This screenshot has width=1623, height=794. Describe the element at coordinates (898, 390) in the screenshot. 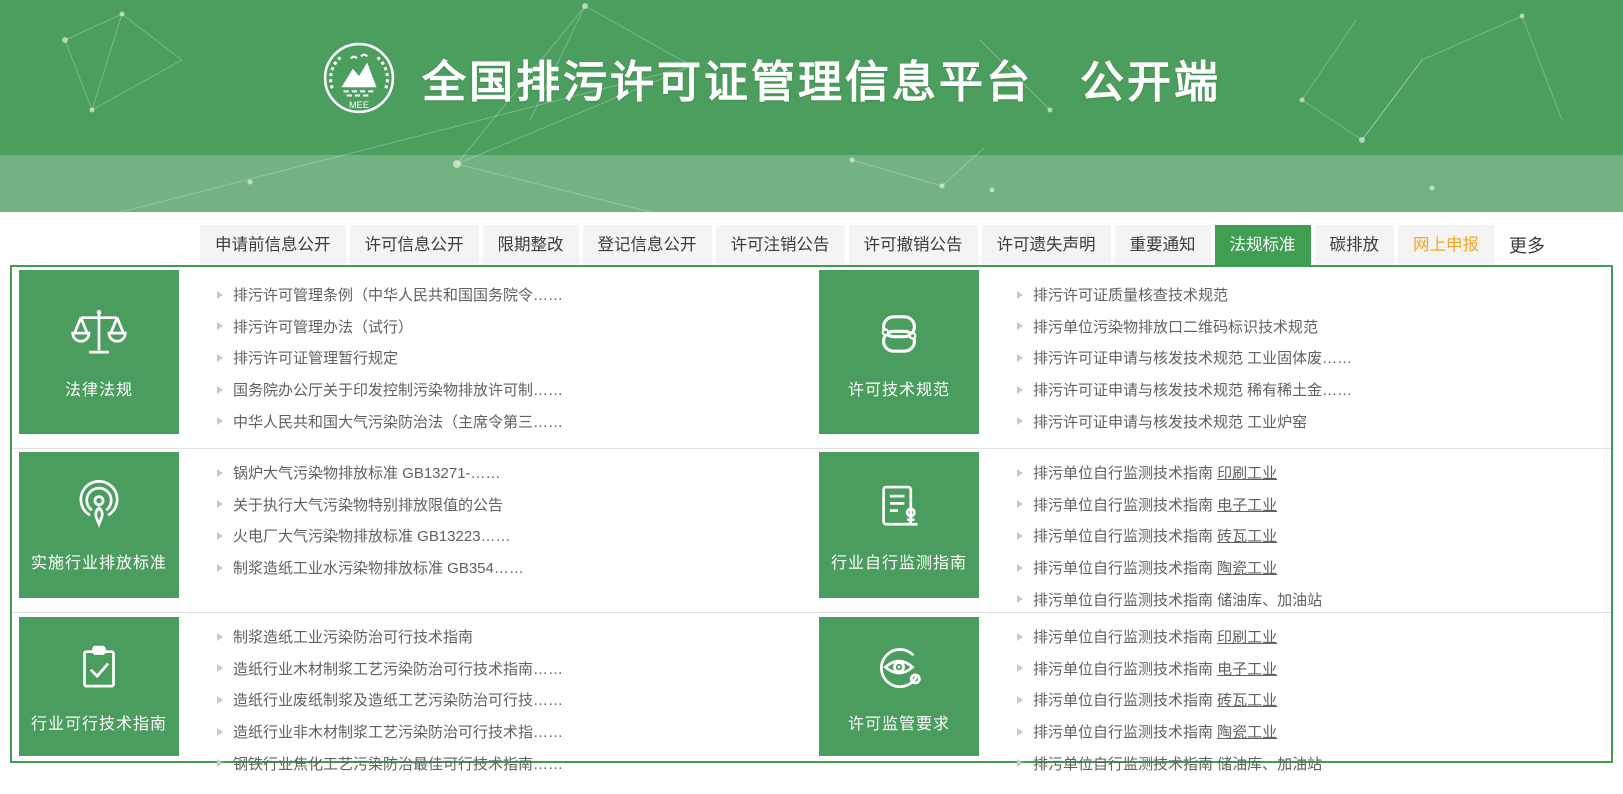

I see `category-label: 许可技术规范` at that location.